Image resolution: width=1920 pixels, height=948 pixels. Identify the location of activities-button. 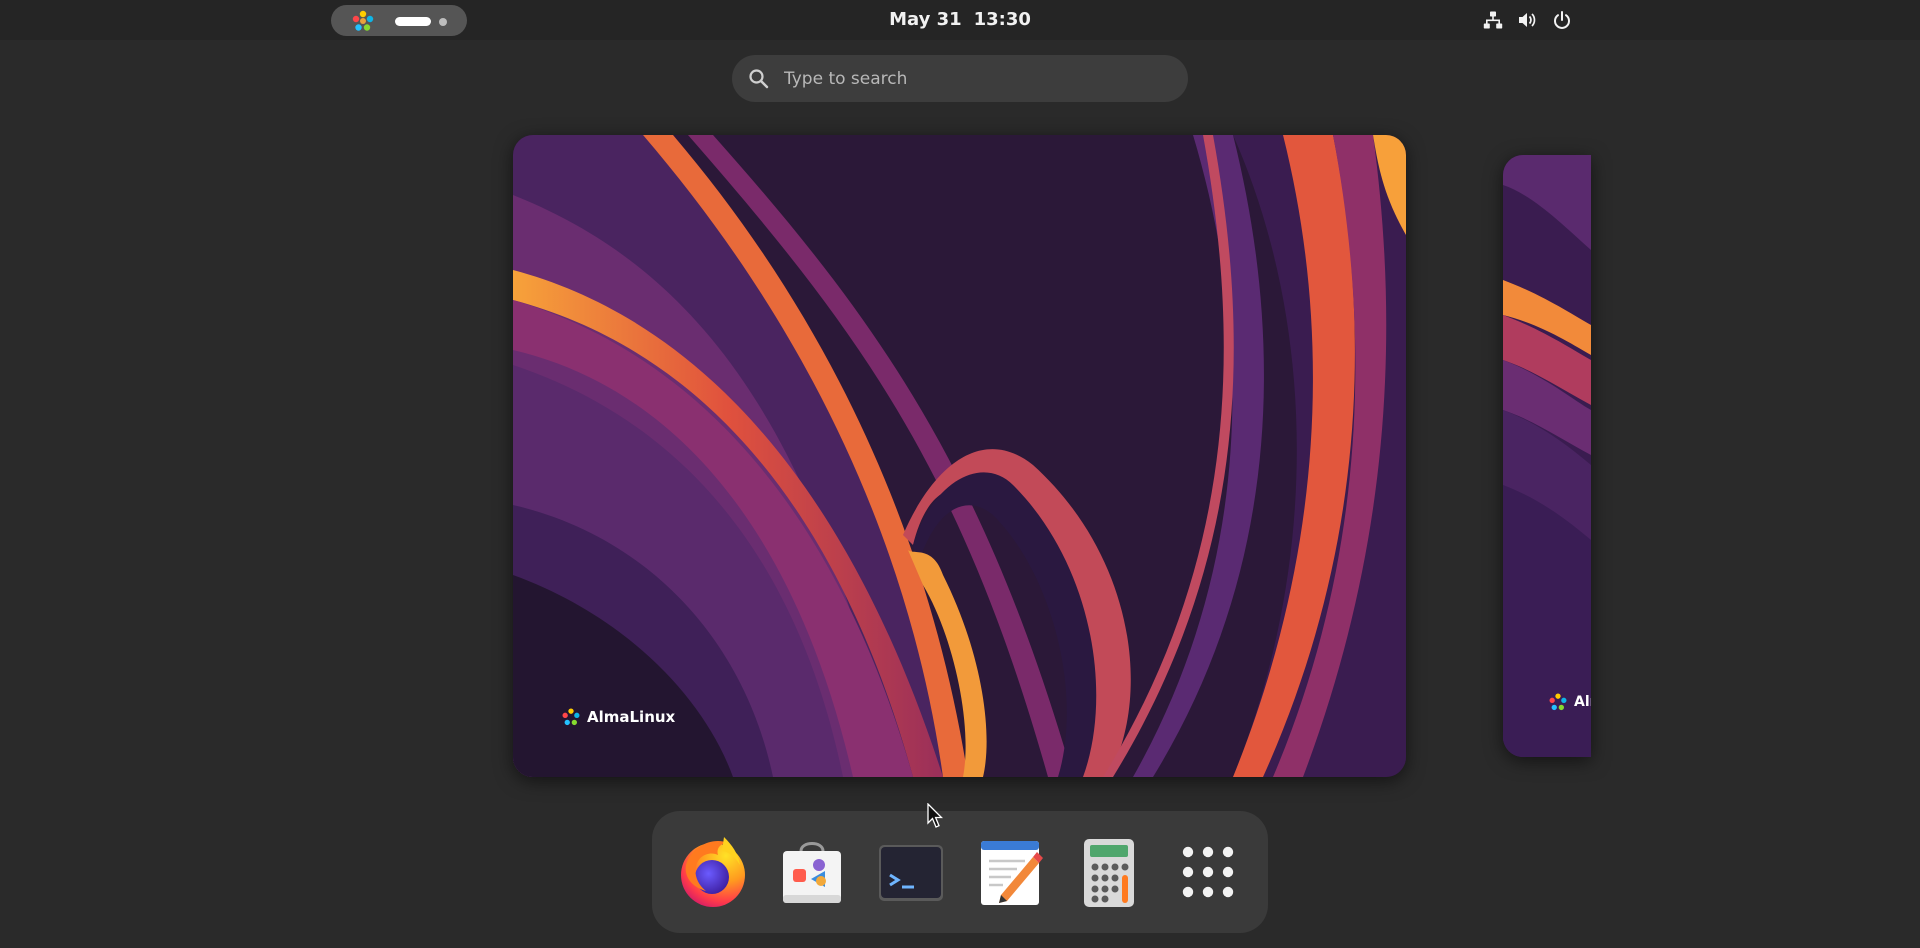
(399, 20).